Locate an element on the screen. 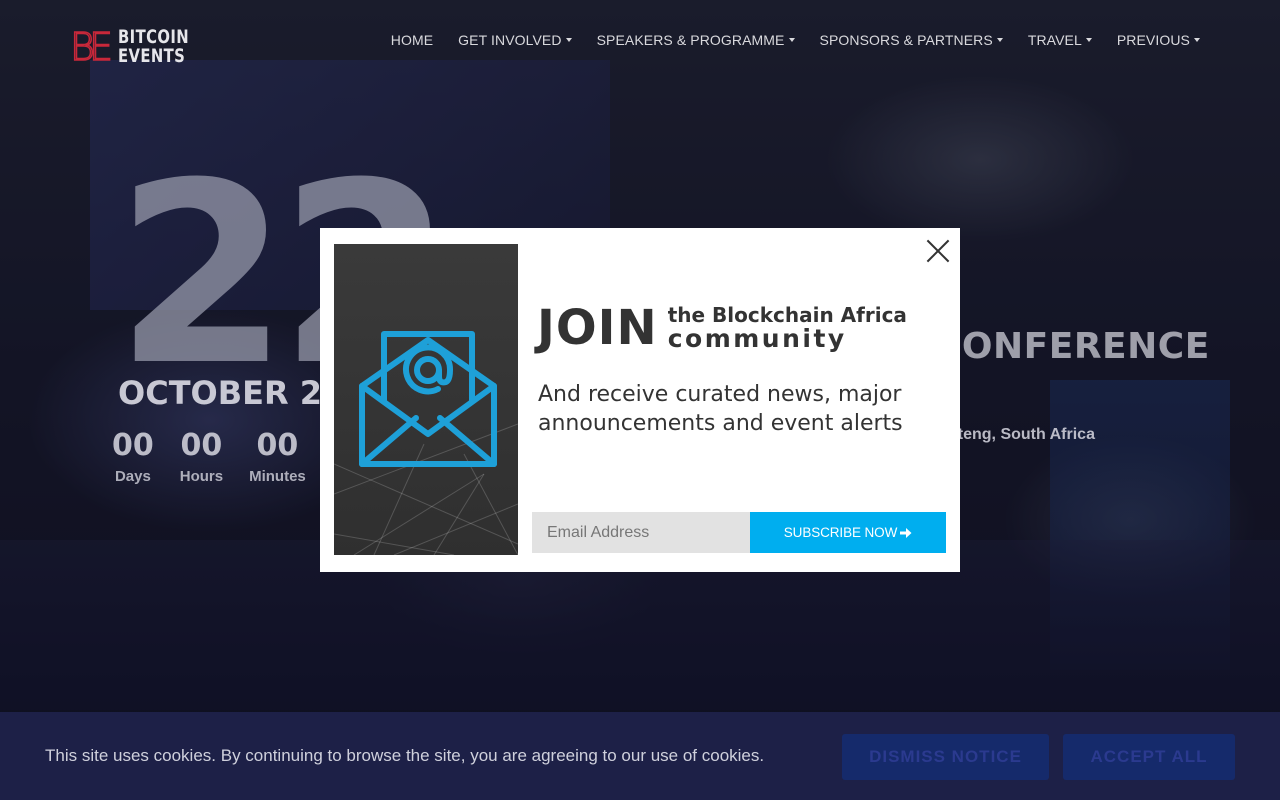 The image size is (1280, 800). countdown-label: Minutes is located at coordinates (277, 476).